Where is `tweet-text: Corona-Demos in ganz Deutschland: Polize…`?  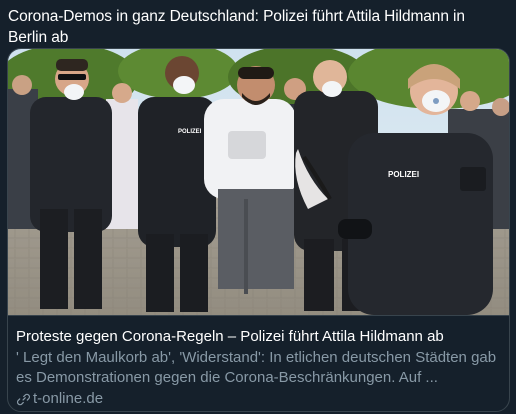
tweet-text: Corona-Demos in ganz Deutschland: Polize… is located at coordinates (236, 27).